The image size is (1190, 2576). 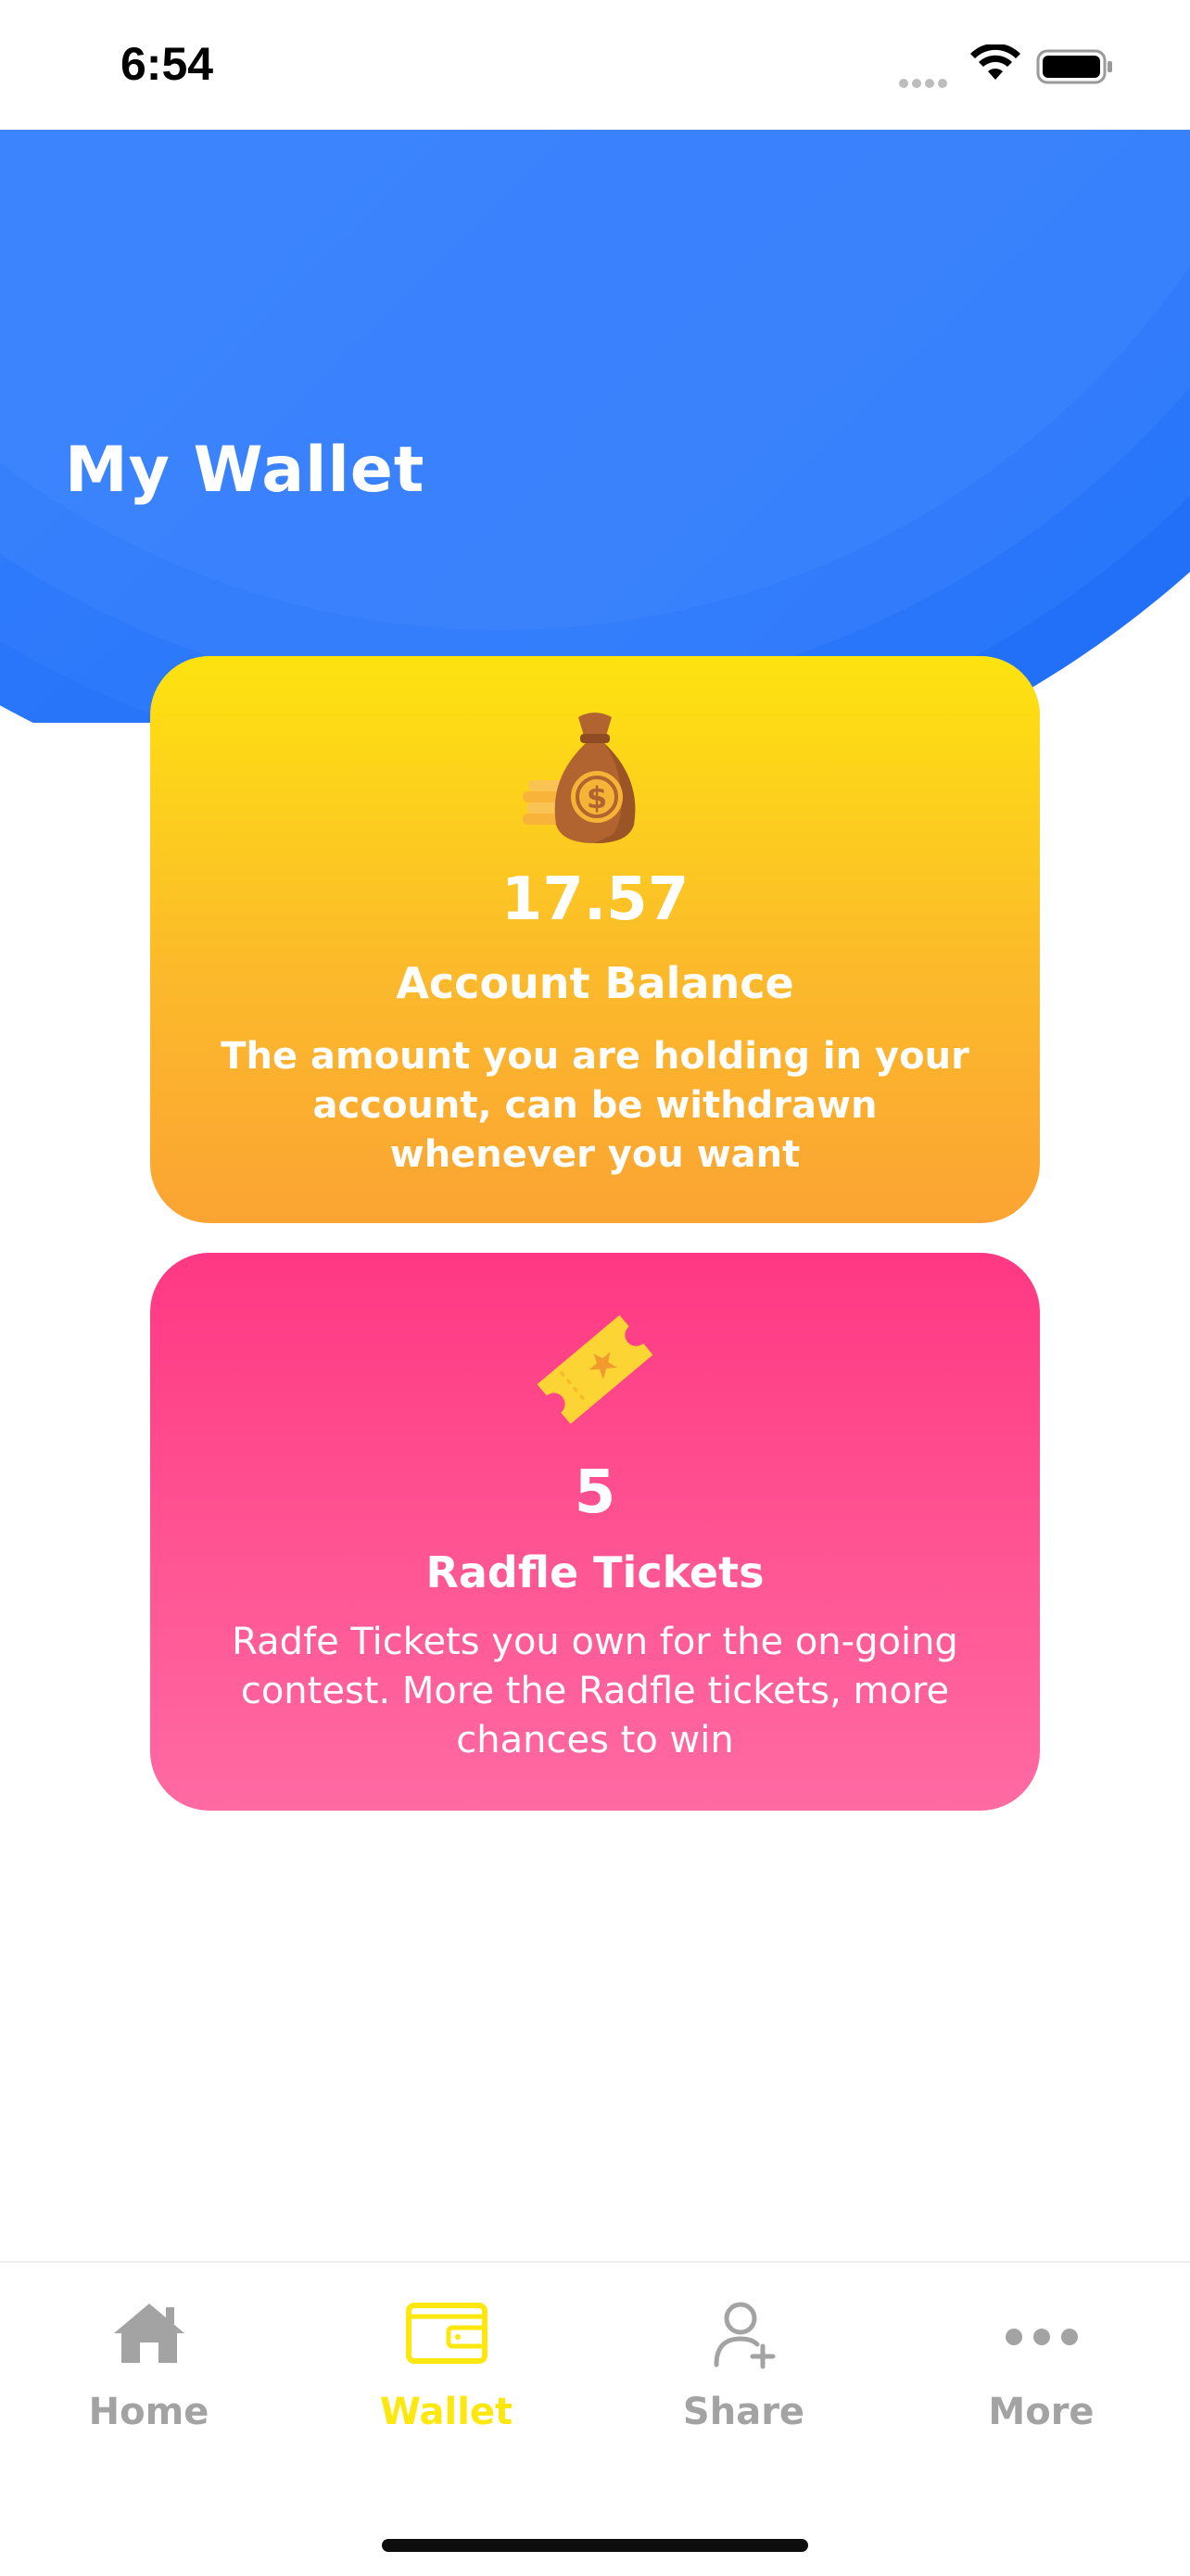 What do you see at coordinates (446, 2412) in the screenshot?
I see `tab-wallet-label: Wallet` at bounding box center [446, 2412].